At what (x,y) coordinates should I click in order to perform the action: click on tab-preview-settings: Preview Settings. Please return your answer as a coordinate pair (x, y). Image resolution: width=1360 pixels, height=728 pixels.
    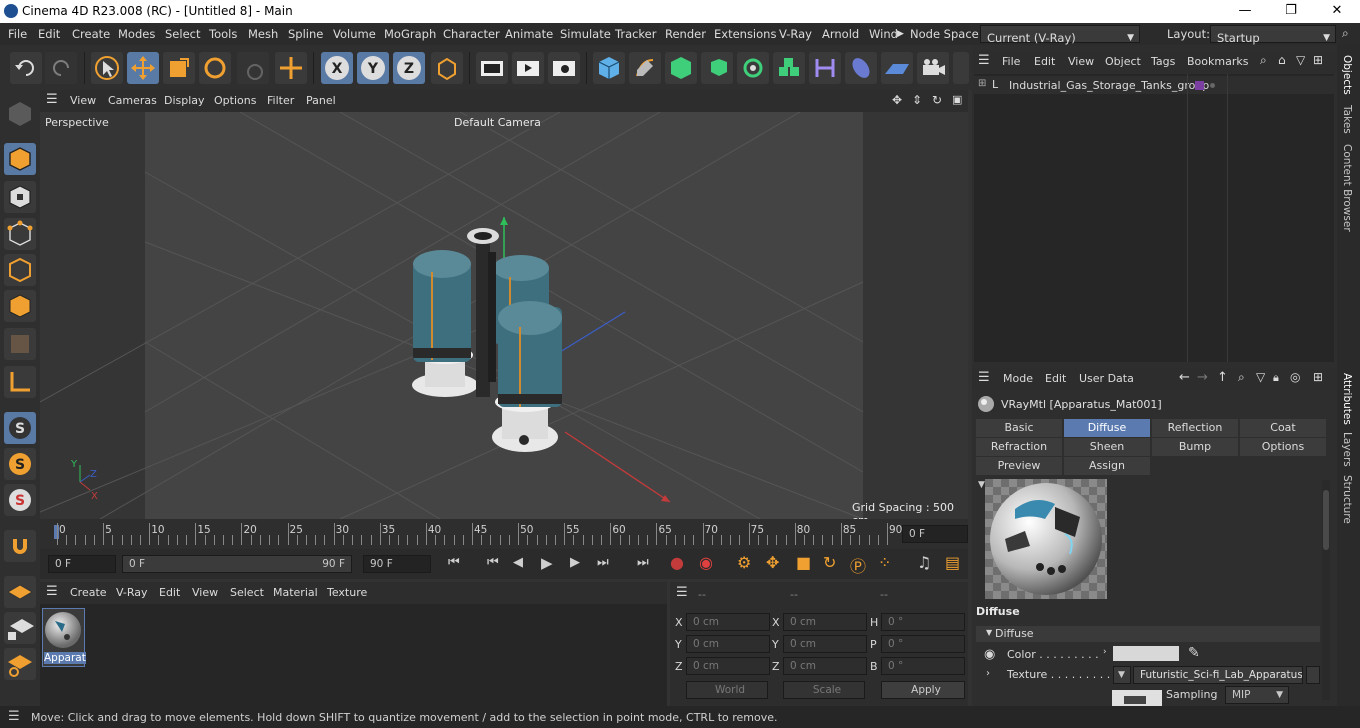
    Looking at the image, I should click on (1019, 473).